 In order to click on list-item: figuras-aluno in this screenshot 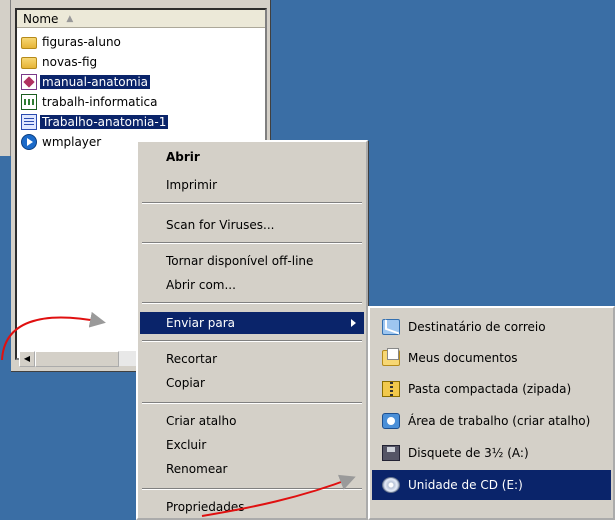, I will do `click(141, 42)`.